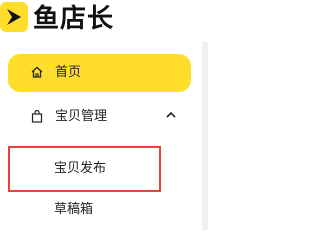 This screenshot has height=240, width=320. Describe the element at coordinates (15, 17) in the screenshot. I see `play-arrow-logo-icon` at that location.